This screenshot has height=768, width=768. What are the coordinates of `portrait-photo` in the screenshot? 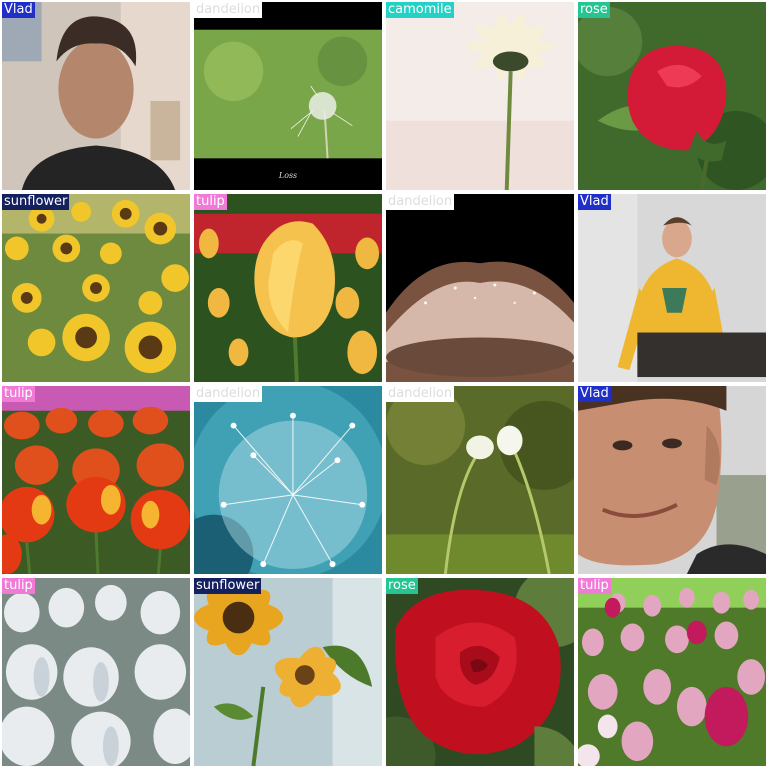 It's located at (96, 96).